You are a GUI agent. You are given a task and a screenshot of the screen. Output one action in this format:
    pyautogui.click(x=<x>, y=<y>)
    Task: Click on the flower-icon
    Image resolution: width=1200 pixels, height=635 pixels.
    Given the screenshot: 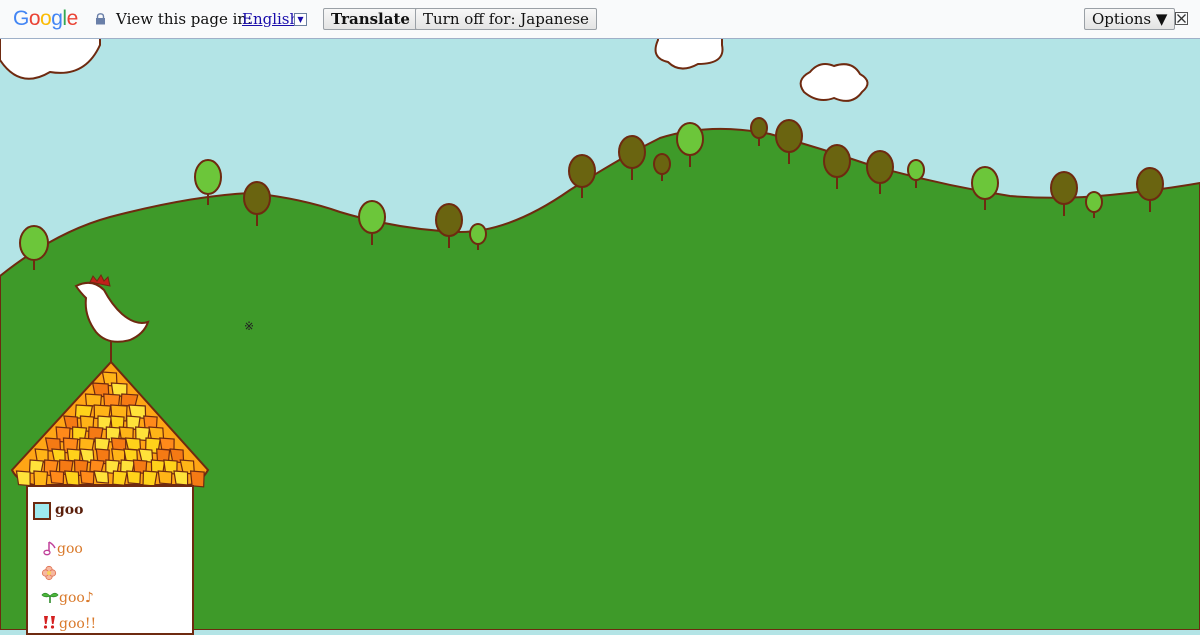 What is the action you would take?
    pyautogui.click(x=49, y=573)
    